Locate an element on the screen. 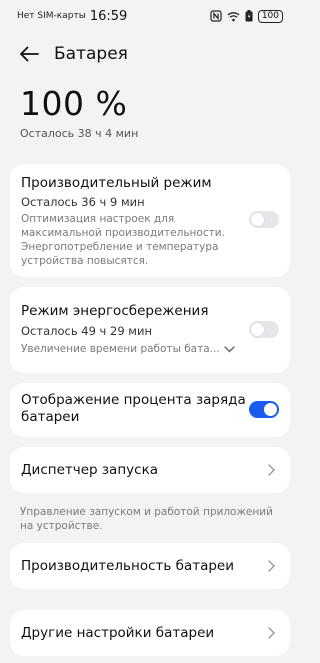  power-saving-toggle is located at coordinates (264, 329).